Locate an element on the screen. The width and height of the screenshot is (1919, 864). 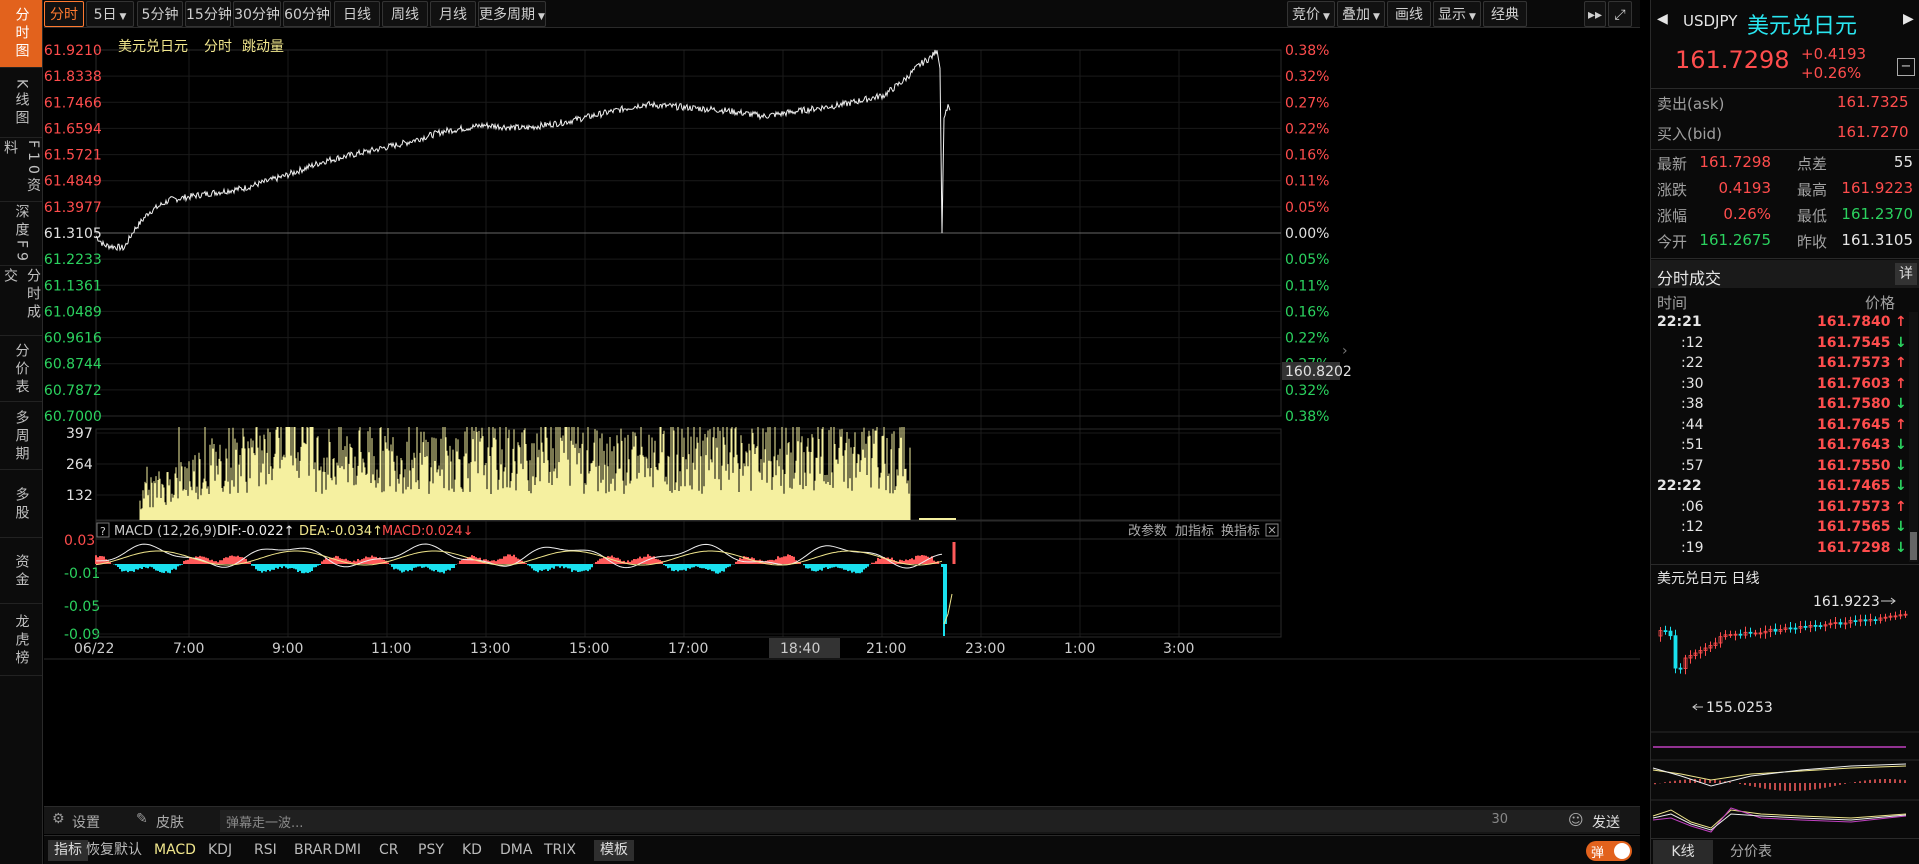
indicator-tab: DMA is located at coordinates (516, 850).